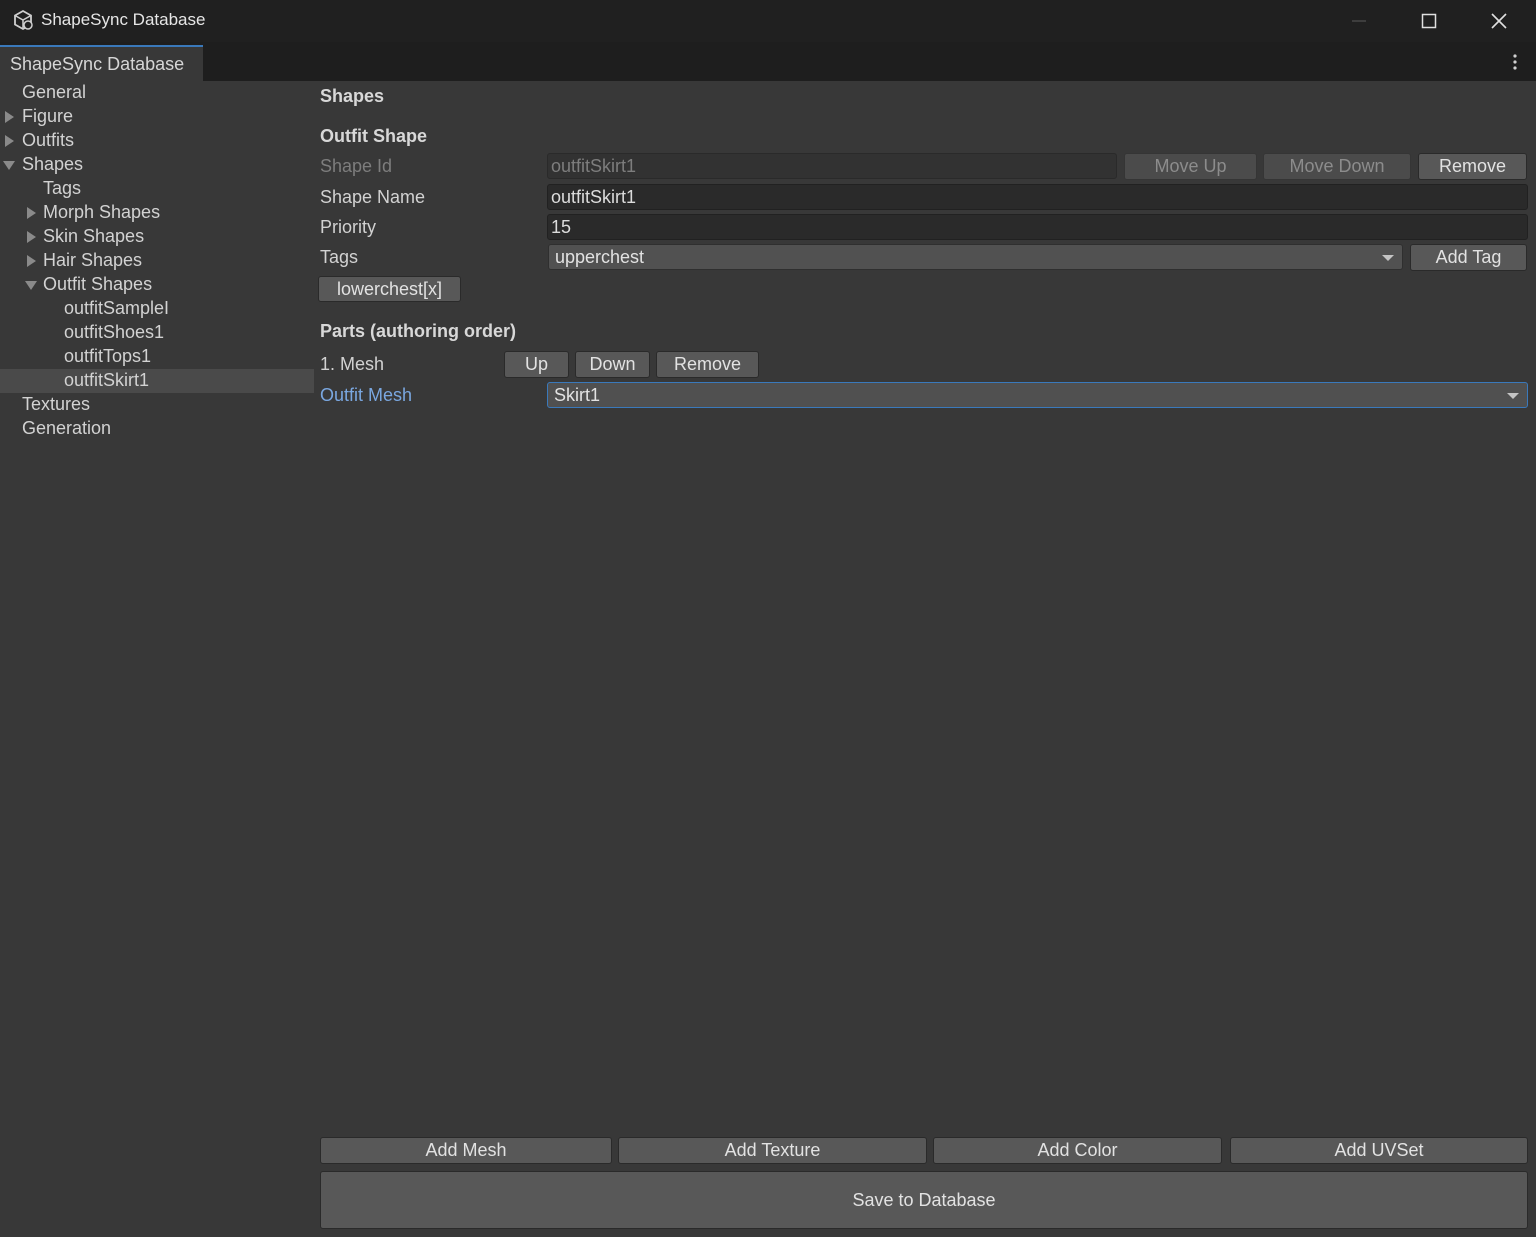  Describe the element at coordinates (157, 237) in the screenshot. I see `tree-item-skin-shapes: Skin Shapes` at that location.